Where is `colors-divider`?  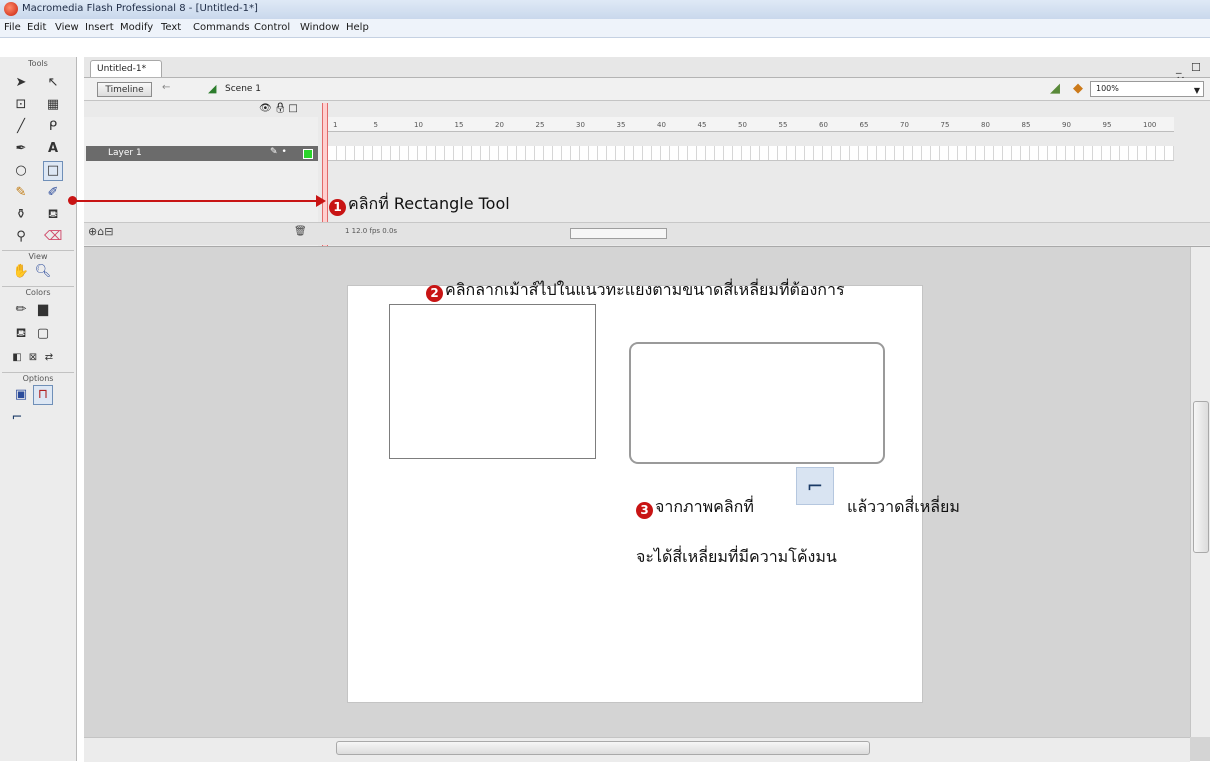
colors-divider is located at coordinates (38, 372).